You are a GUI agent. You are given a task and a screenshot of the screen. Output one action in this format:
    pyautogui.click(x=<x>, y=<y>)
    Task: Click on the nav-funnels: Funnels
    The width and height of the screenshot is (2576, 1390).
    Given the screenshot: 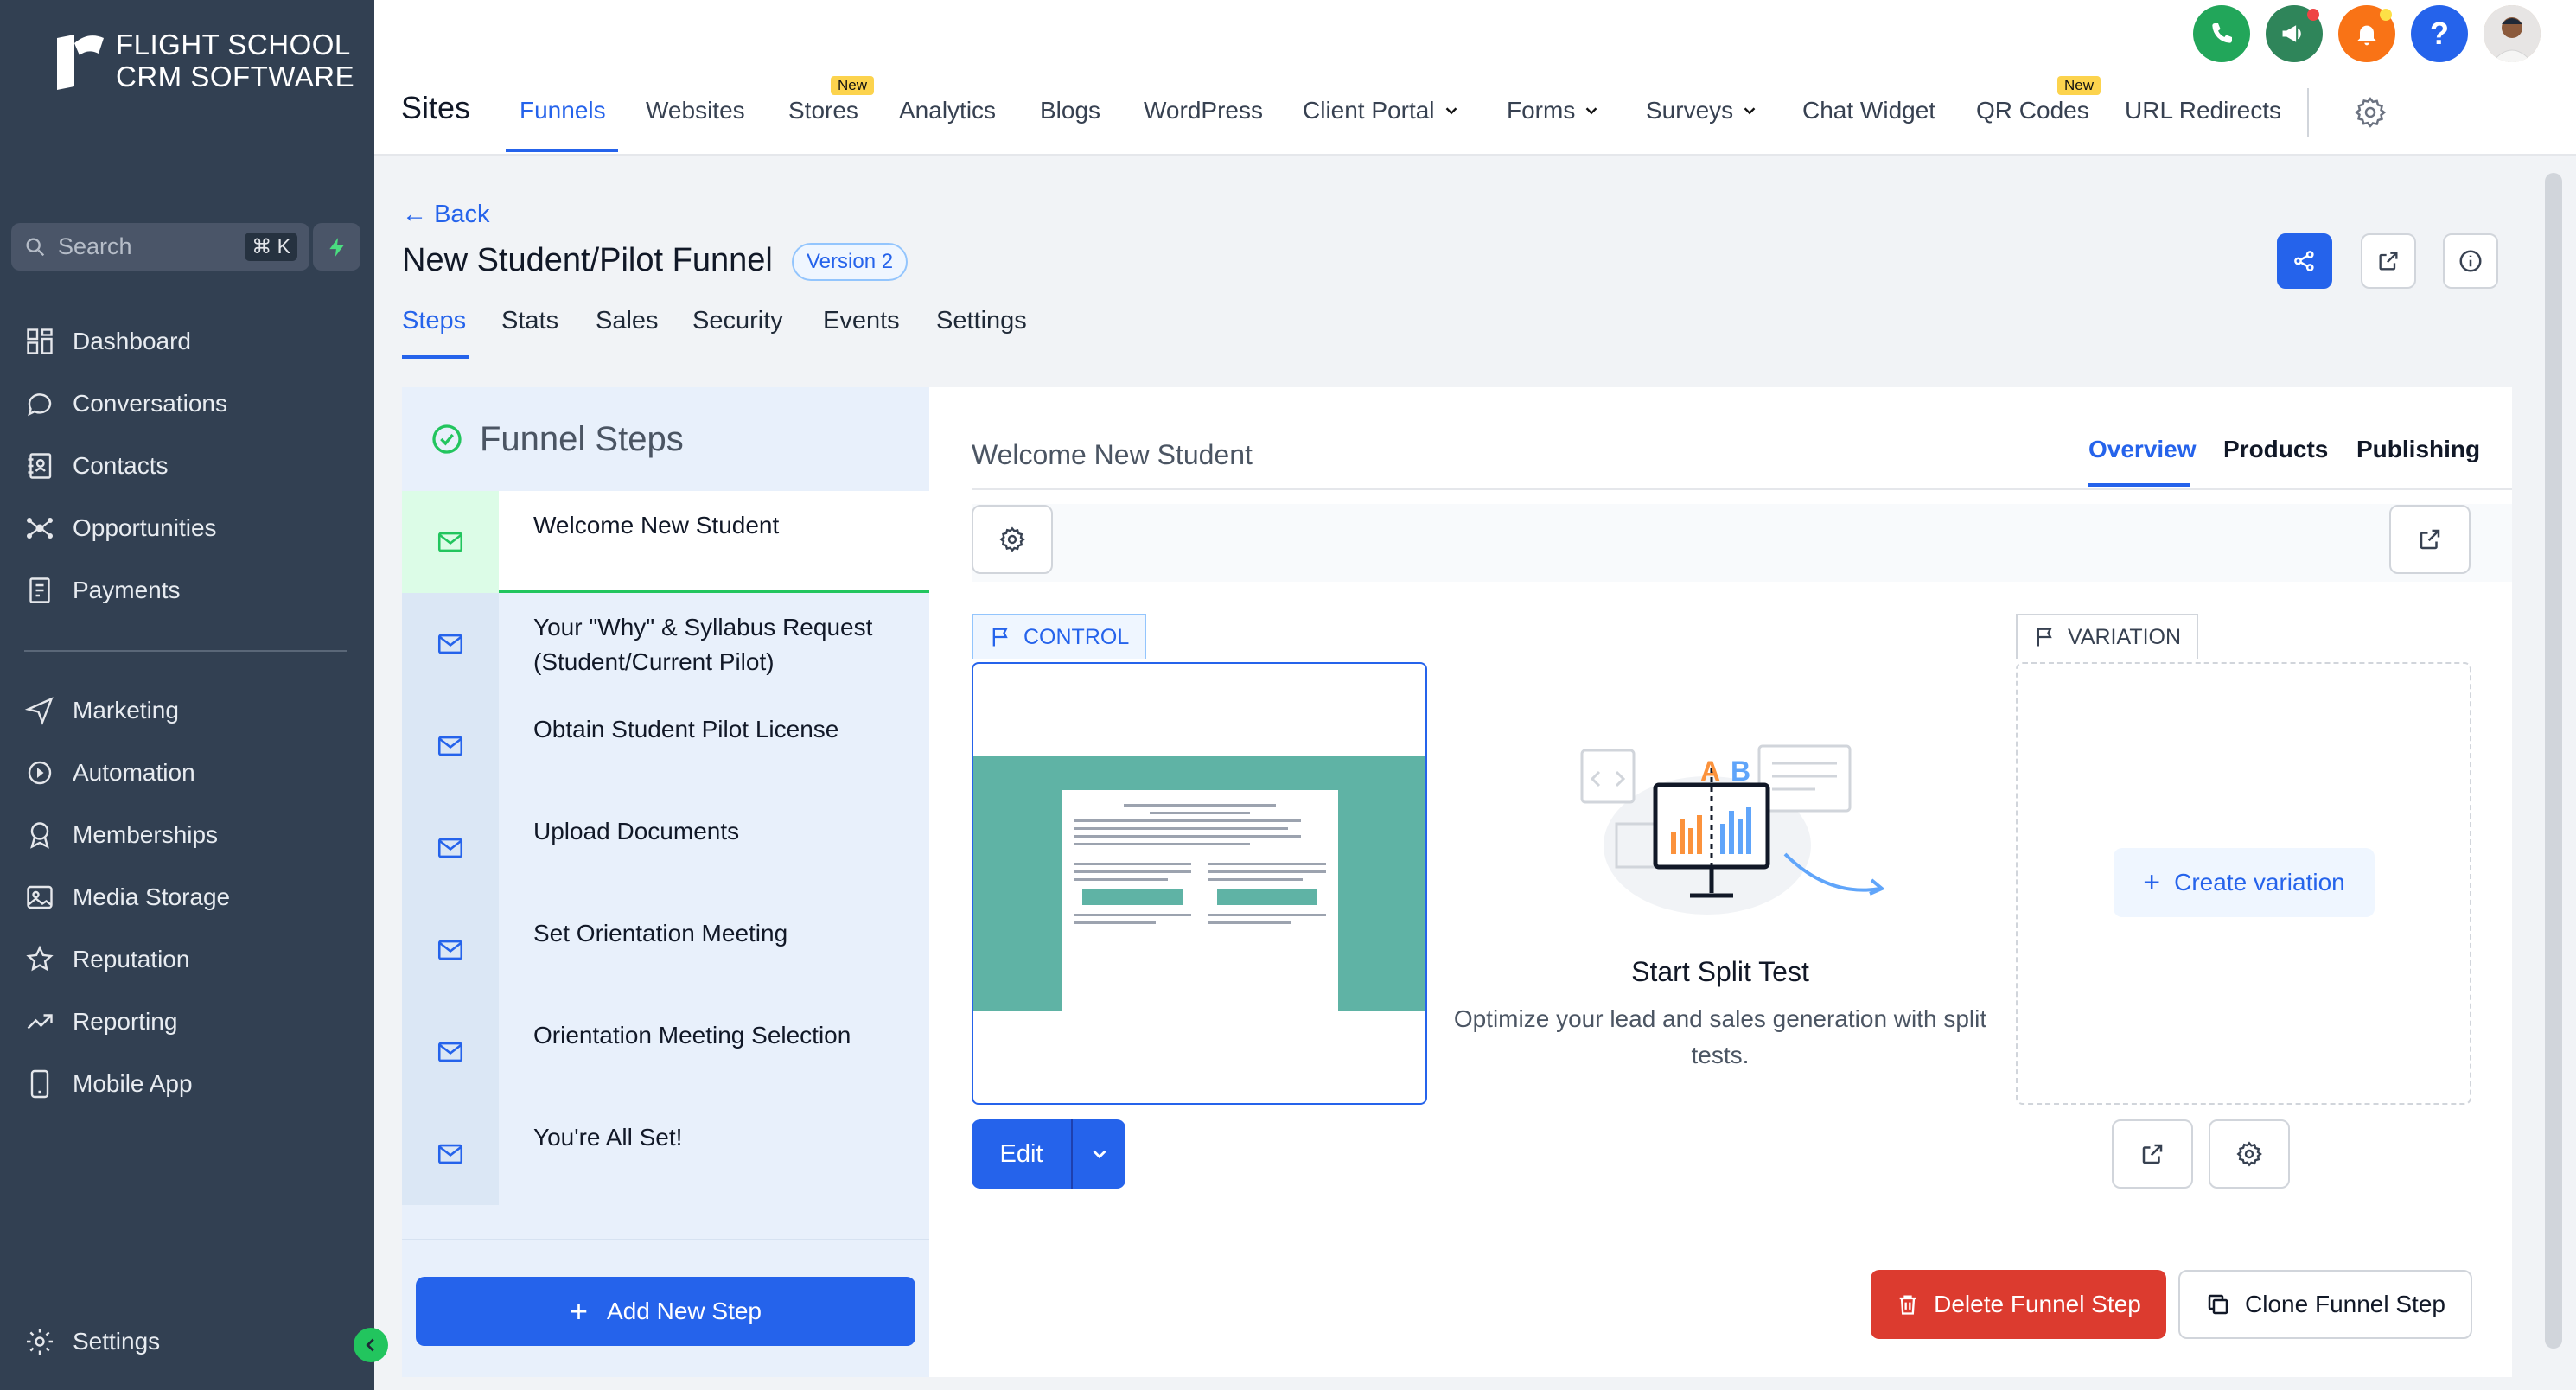 What is the action you would take?
    pyautogui.click(x=563, y=111)
    